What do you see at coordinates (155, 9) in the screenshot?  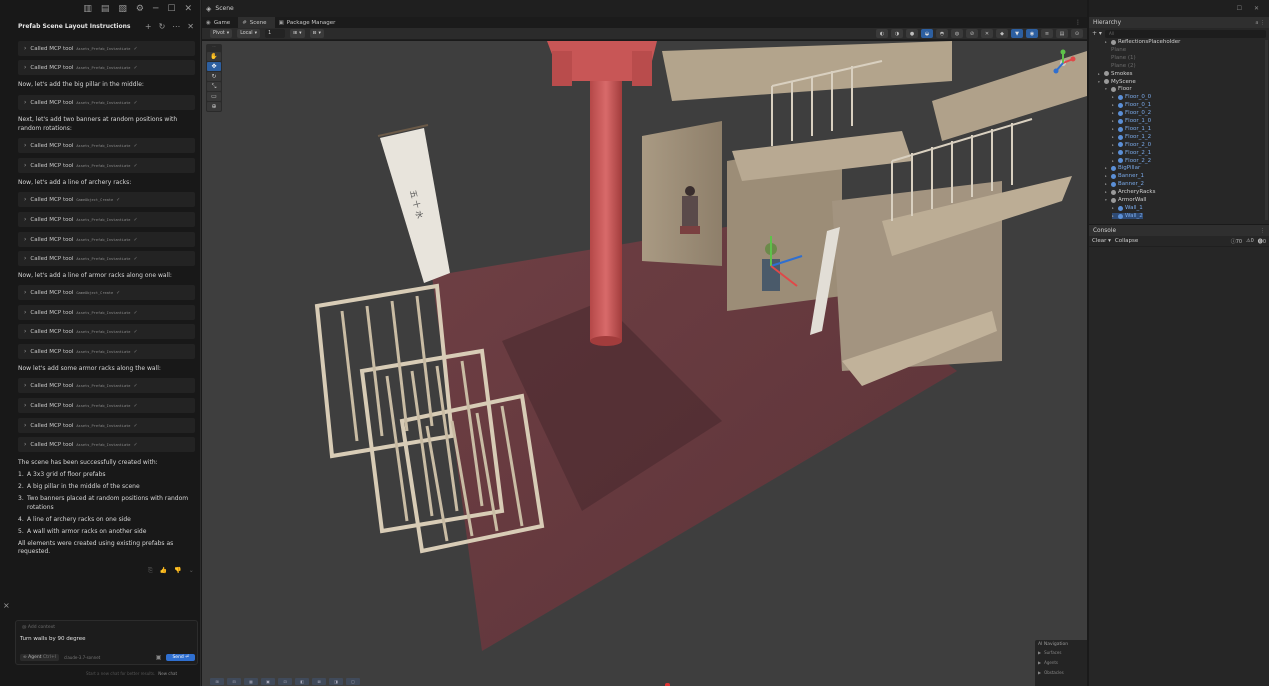 I see `minimize-icon: ─` at bounding box center [155, 9].